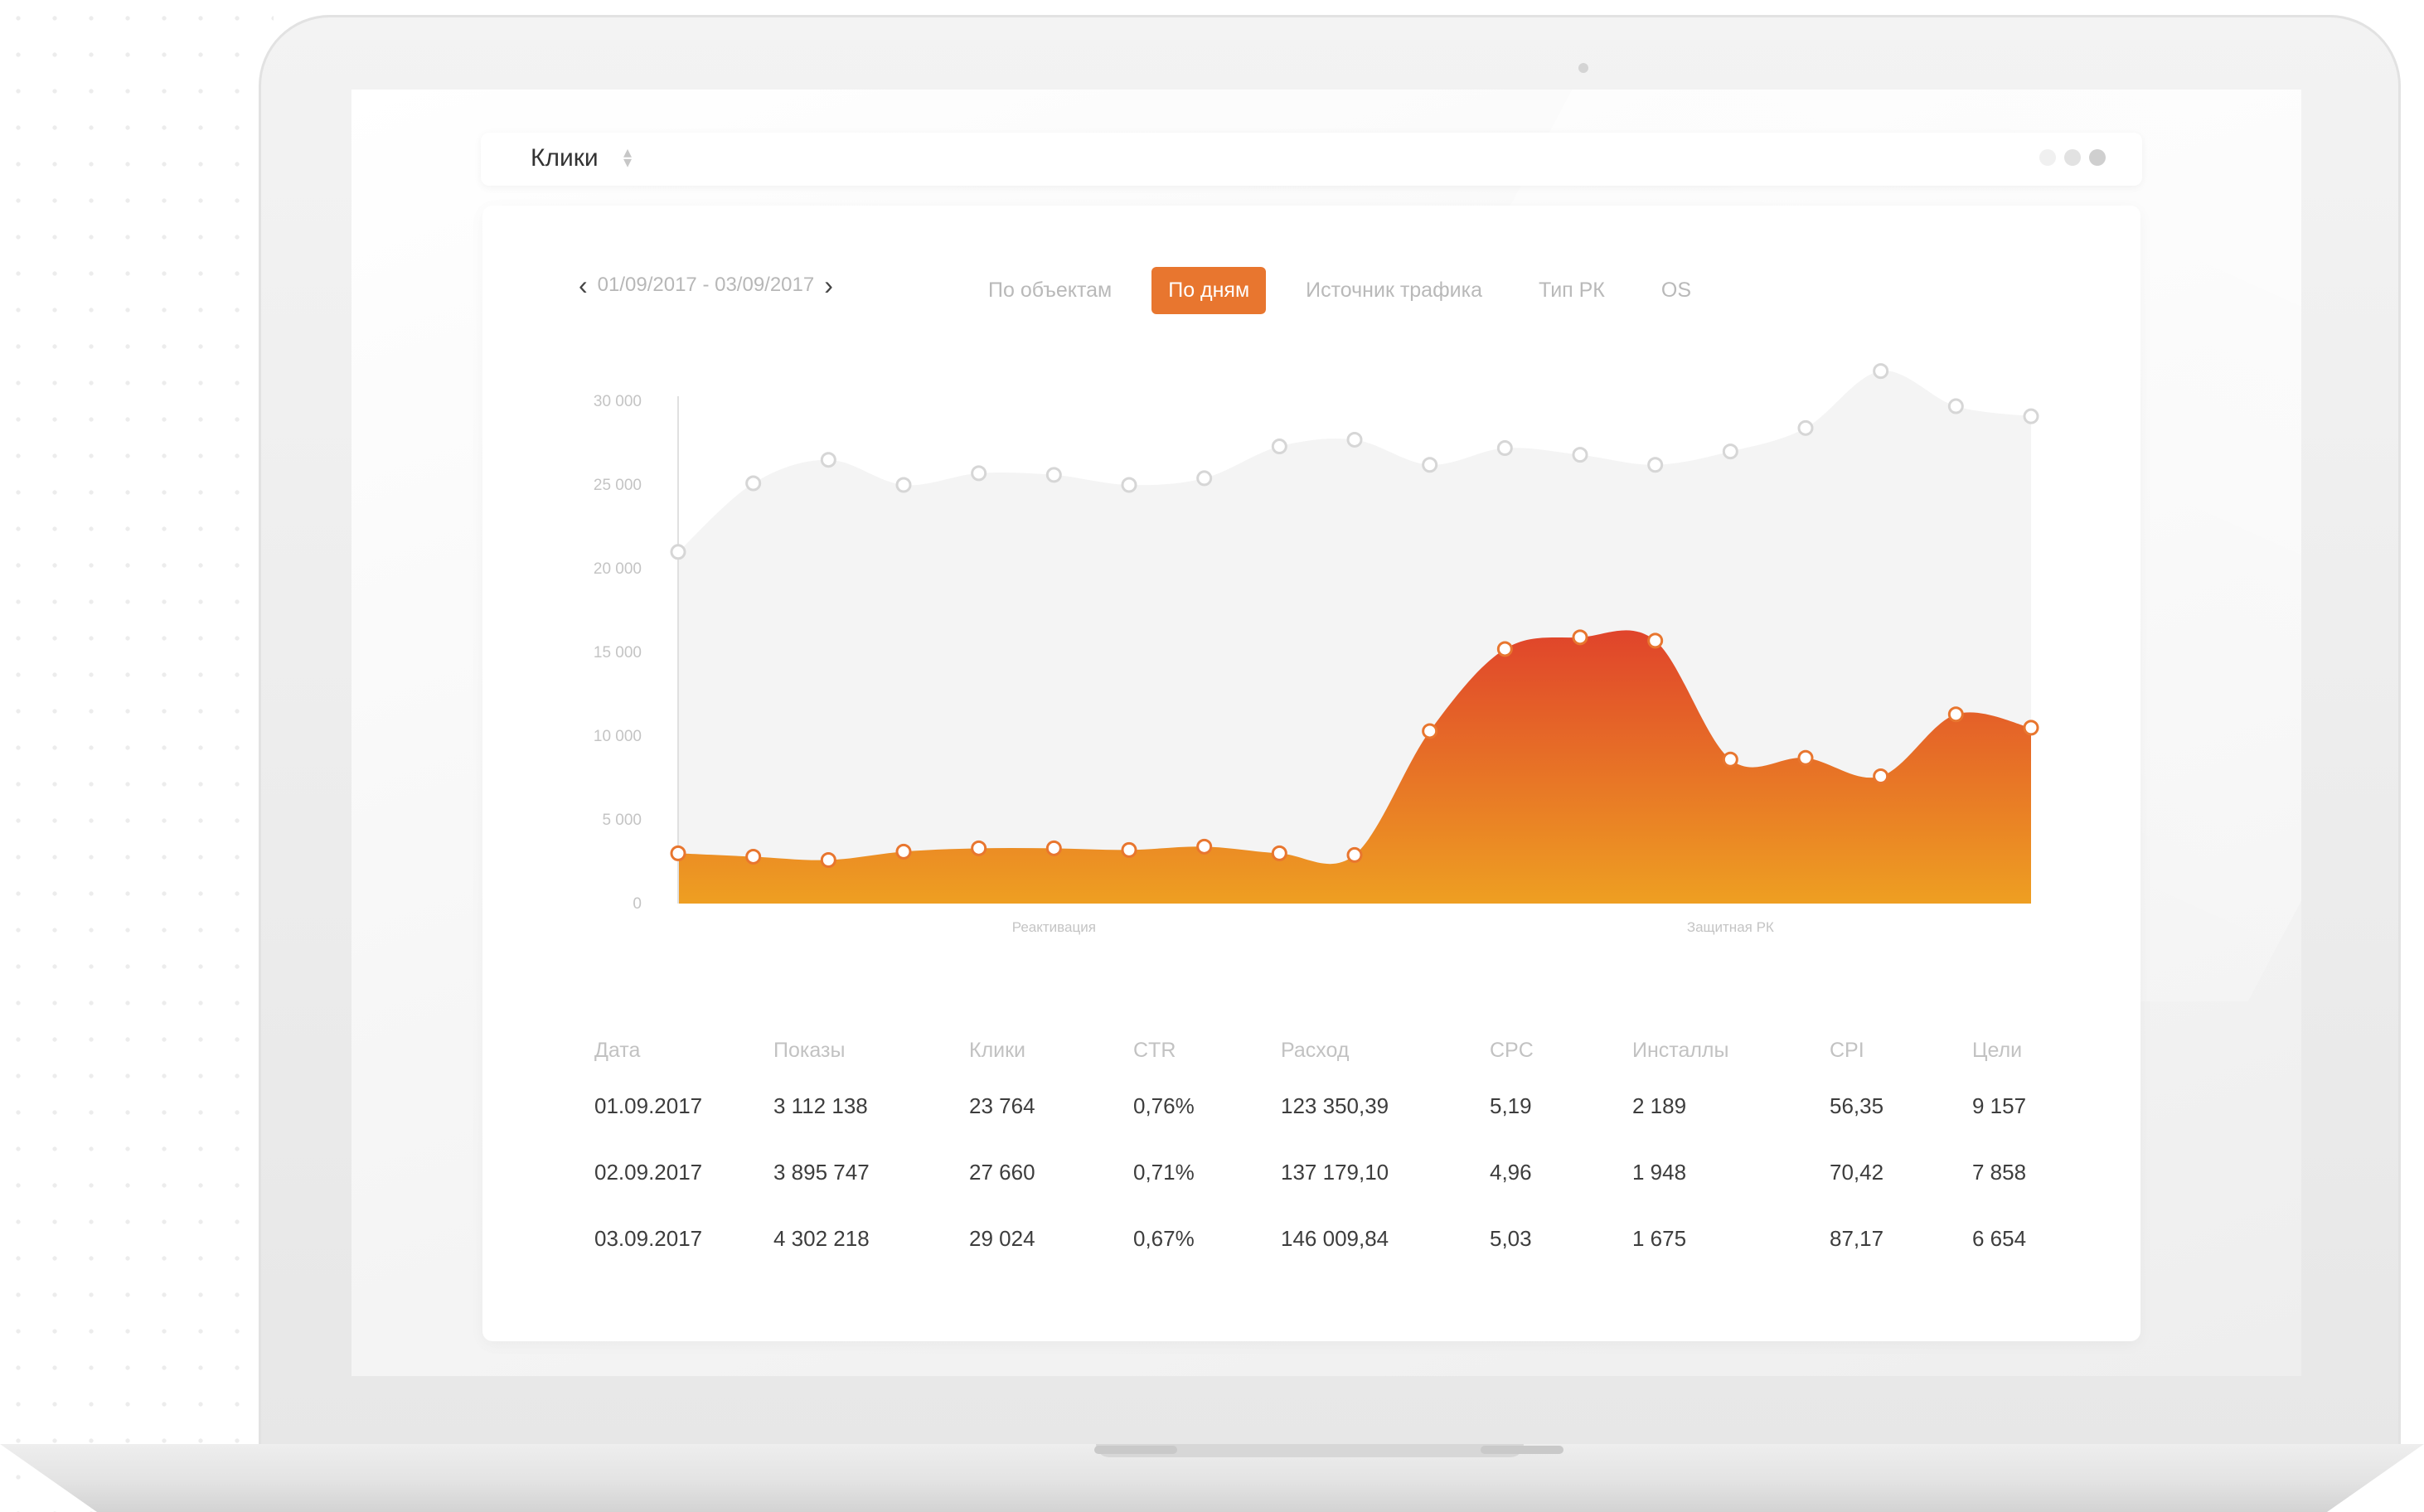 The image size is (2424, 1512). Describe the element at coordinates (1730, 927) in the screenshot. I see `chart-annotation-label: Защитная РК` at that location.